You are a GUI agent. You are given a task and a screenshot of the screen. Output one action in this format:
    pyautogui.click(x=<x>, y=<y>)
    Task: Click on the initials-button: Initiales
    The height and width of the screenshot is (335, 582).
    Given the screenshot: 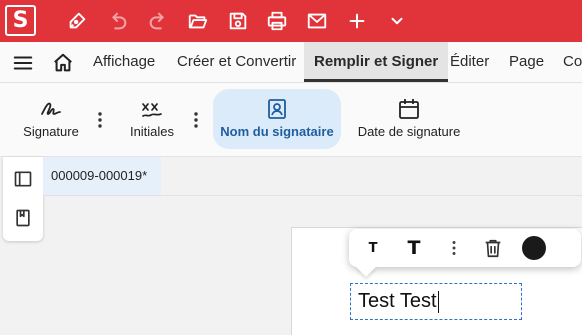 What is the action you would take?
    pyautogui.click(x=152, y=119)
    